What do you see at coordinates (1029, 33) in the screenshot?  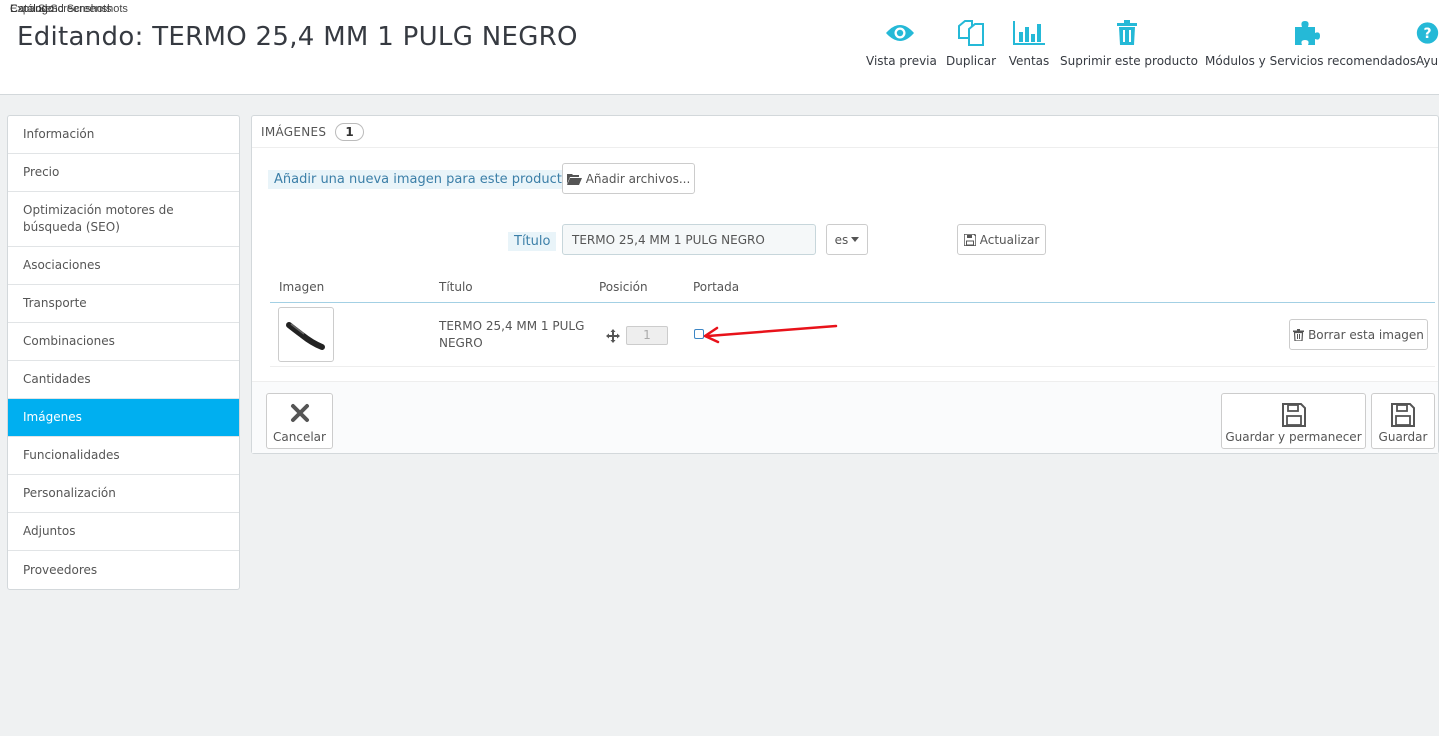 I see `bar-chart-icon` at bounding box center [1029, 33].